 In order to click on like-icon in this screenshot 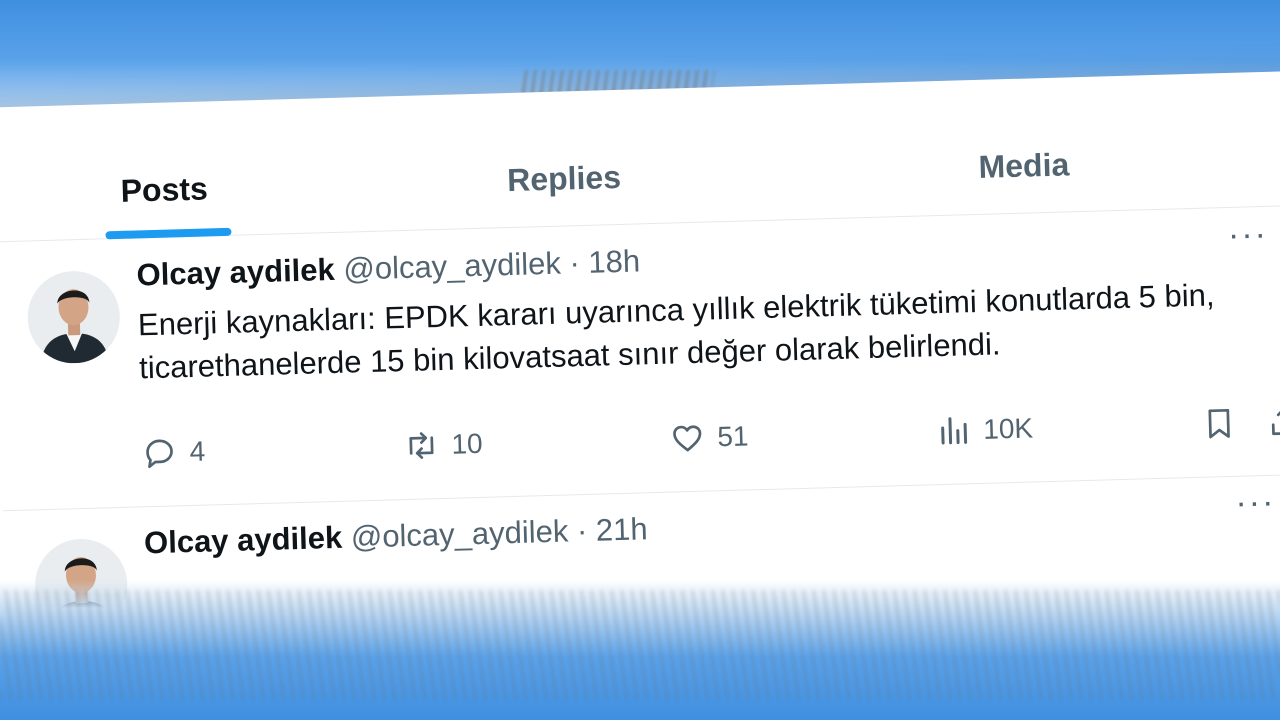, I will do `click(687, 438)`.